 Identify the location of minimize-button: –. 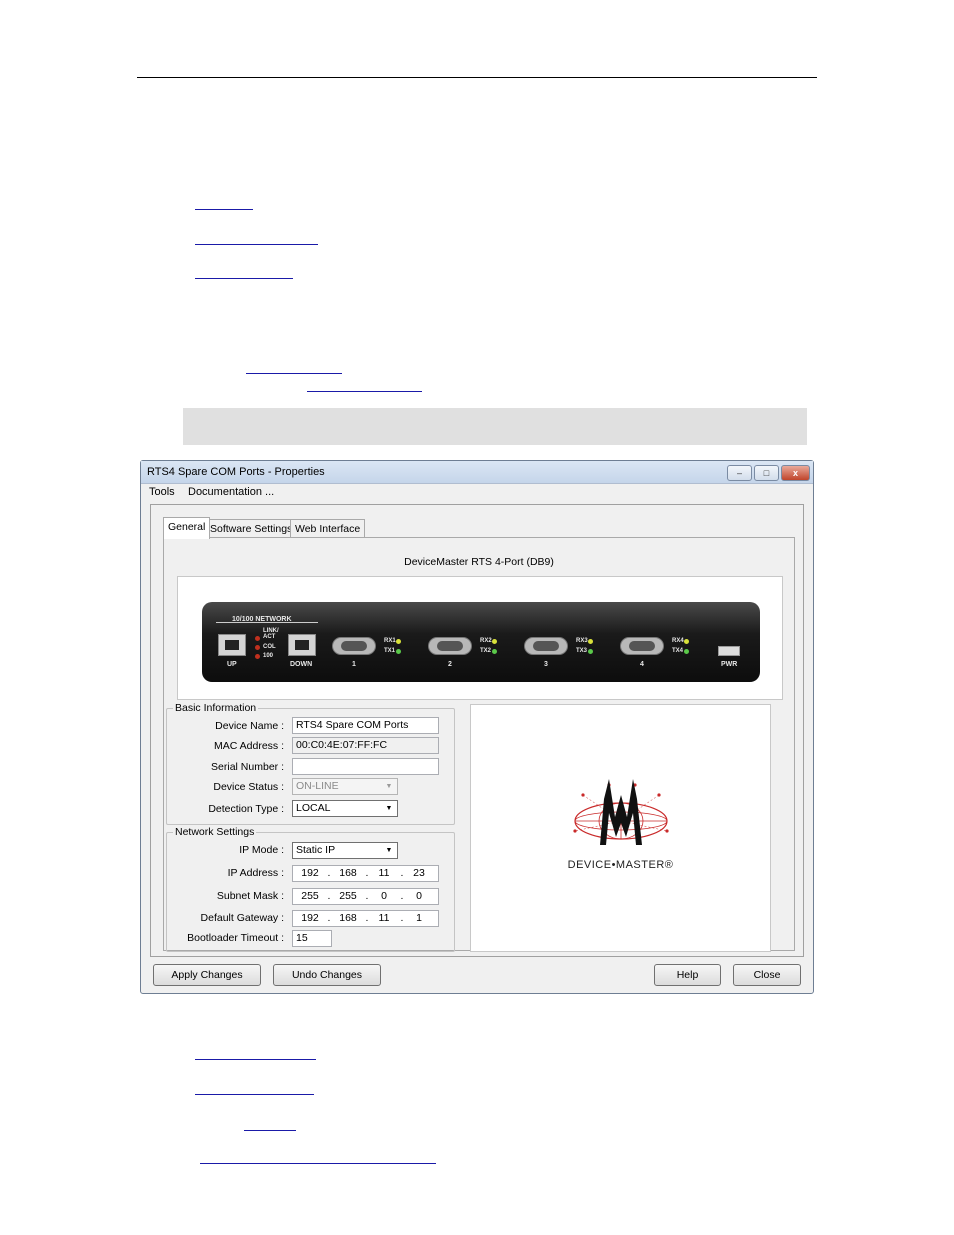
(739, 473).